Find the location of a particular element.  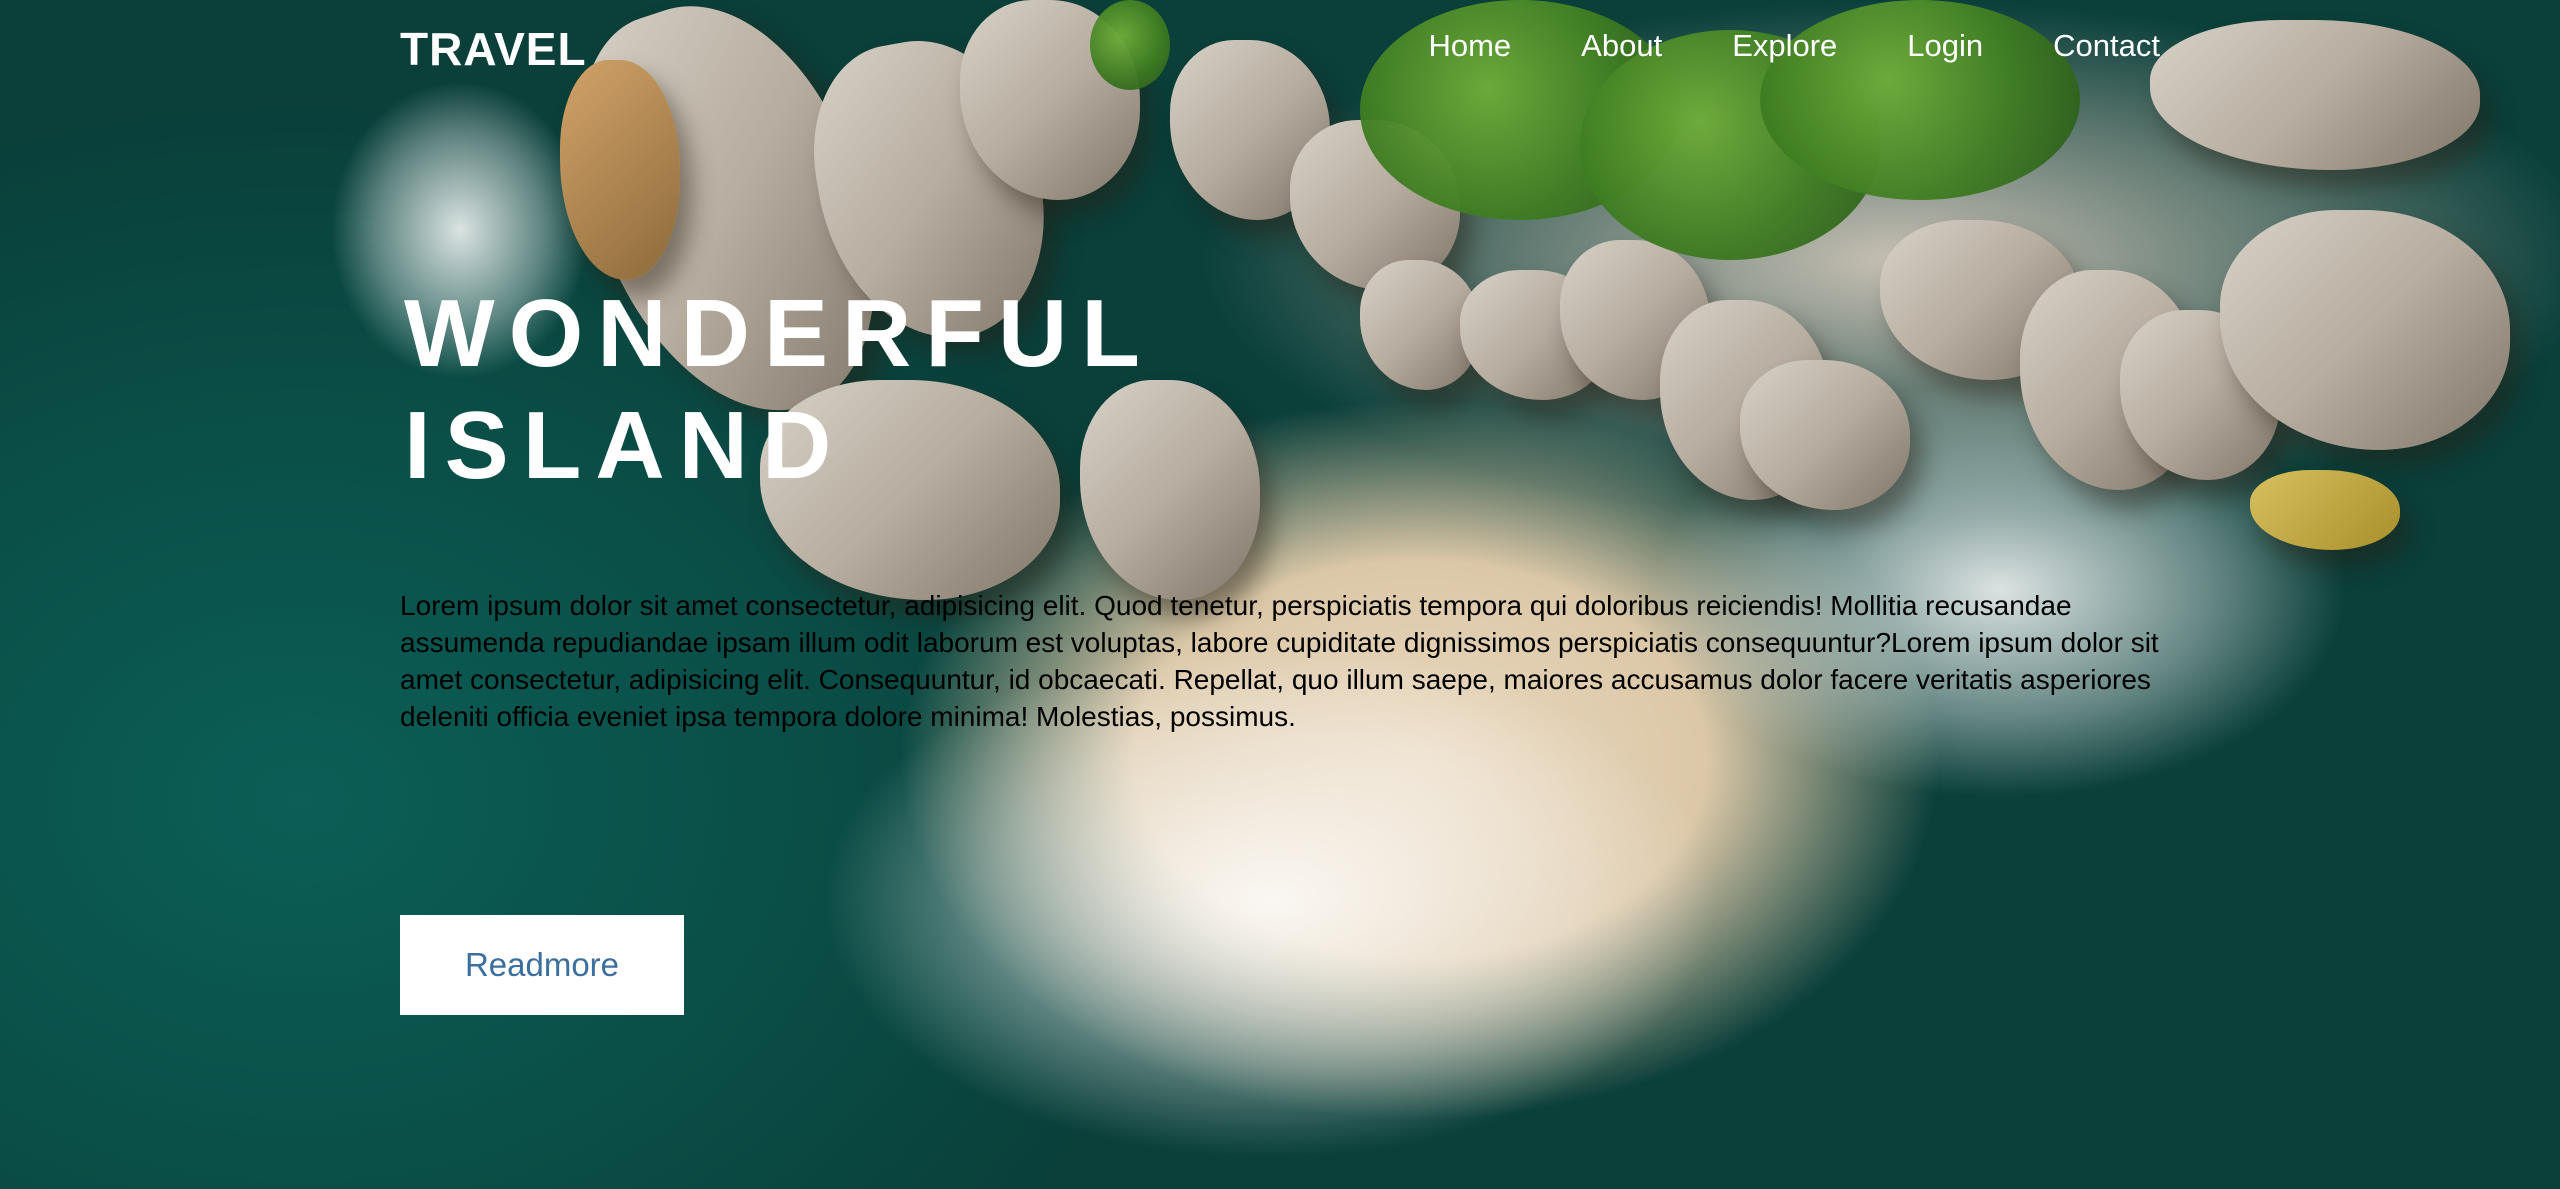

readmore-button: Readmore is located at coordinates (542, 965).